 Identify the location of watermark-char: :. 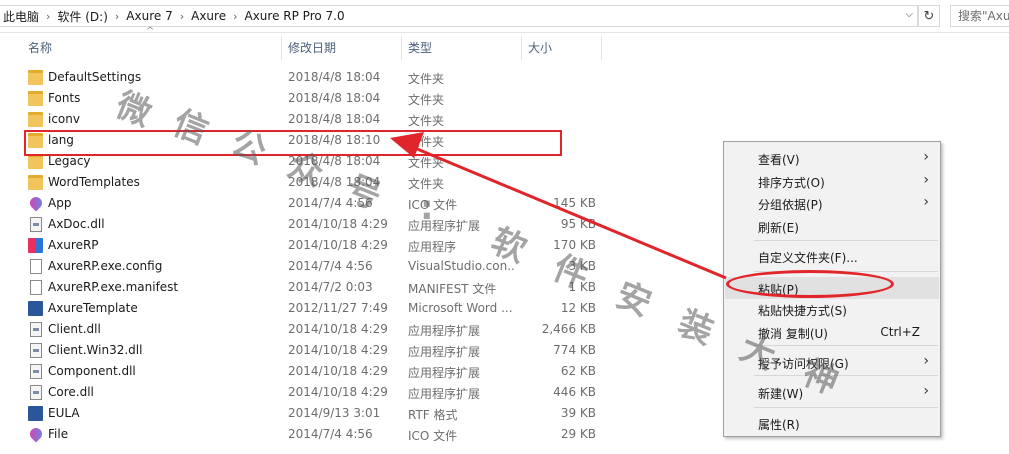
(427, 208).